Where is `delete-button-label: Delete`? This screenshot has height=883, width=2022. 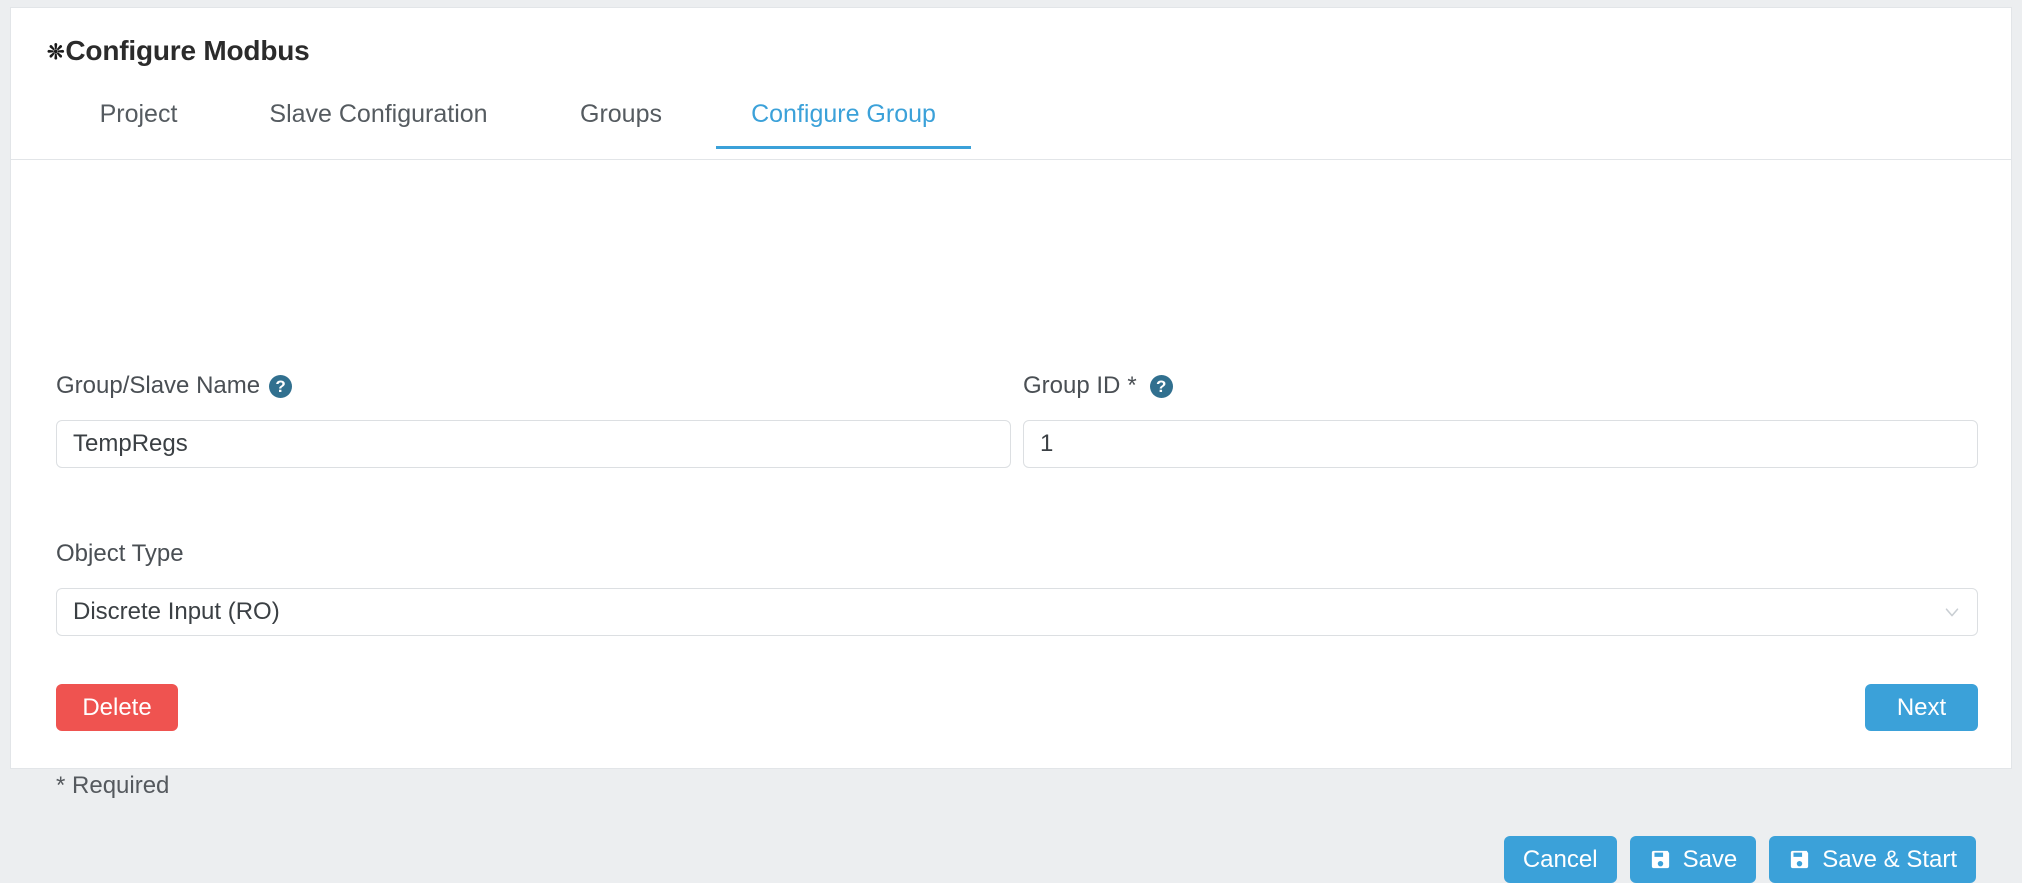
delete-button-label: Delete is located at coordinates (117, 707).